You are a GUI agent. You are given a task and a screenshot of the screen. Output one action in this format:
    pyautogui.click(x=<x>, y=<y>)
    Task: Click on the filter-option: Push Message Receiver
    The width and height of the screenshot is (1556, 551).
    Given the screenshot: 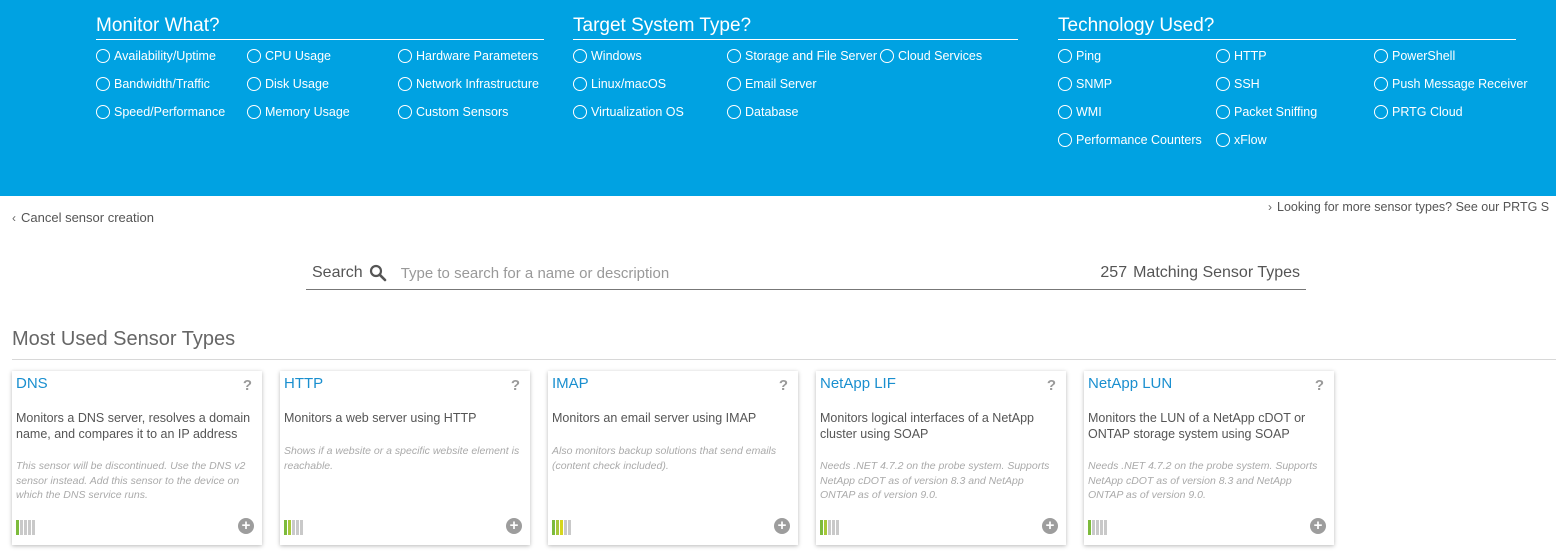 What is the action you would take?
    pyautogui.click(x=1450, y=84)
    